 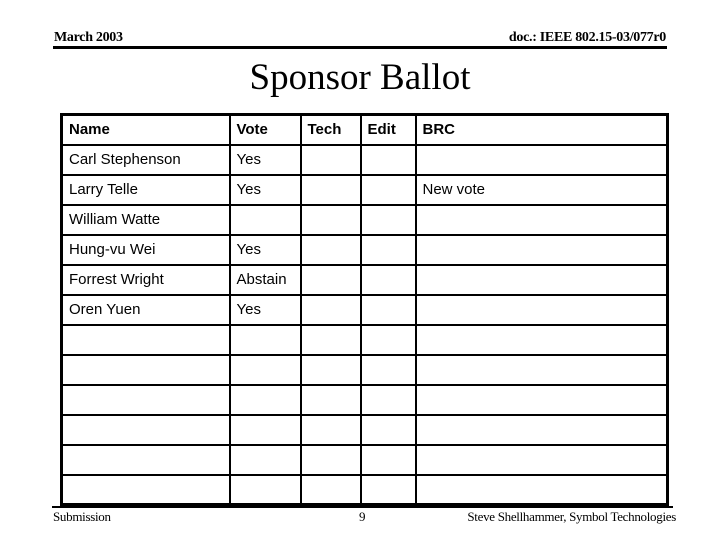 I want to click on slide-title: Sponsor Ballot, so click(x=360, y=77).